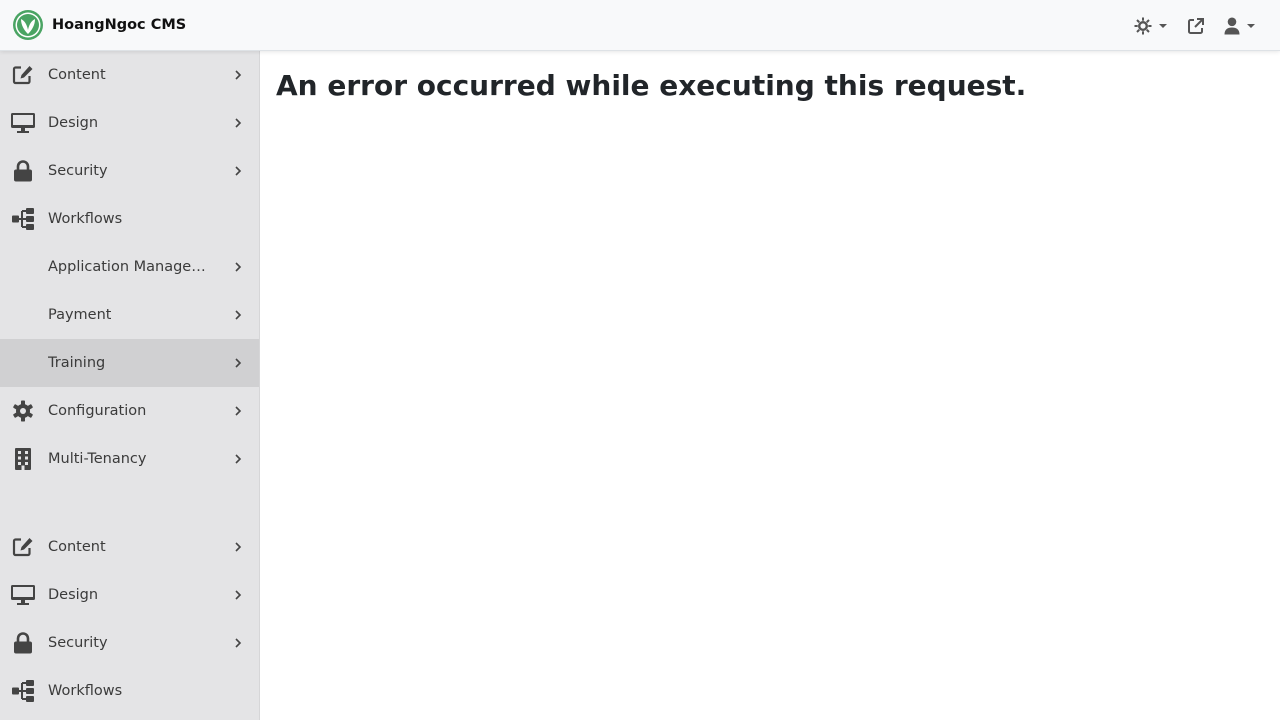 This screenshot has width=1280, height=720. I want to click on brand-logo-icon, so click(28, 25).